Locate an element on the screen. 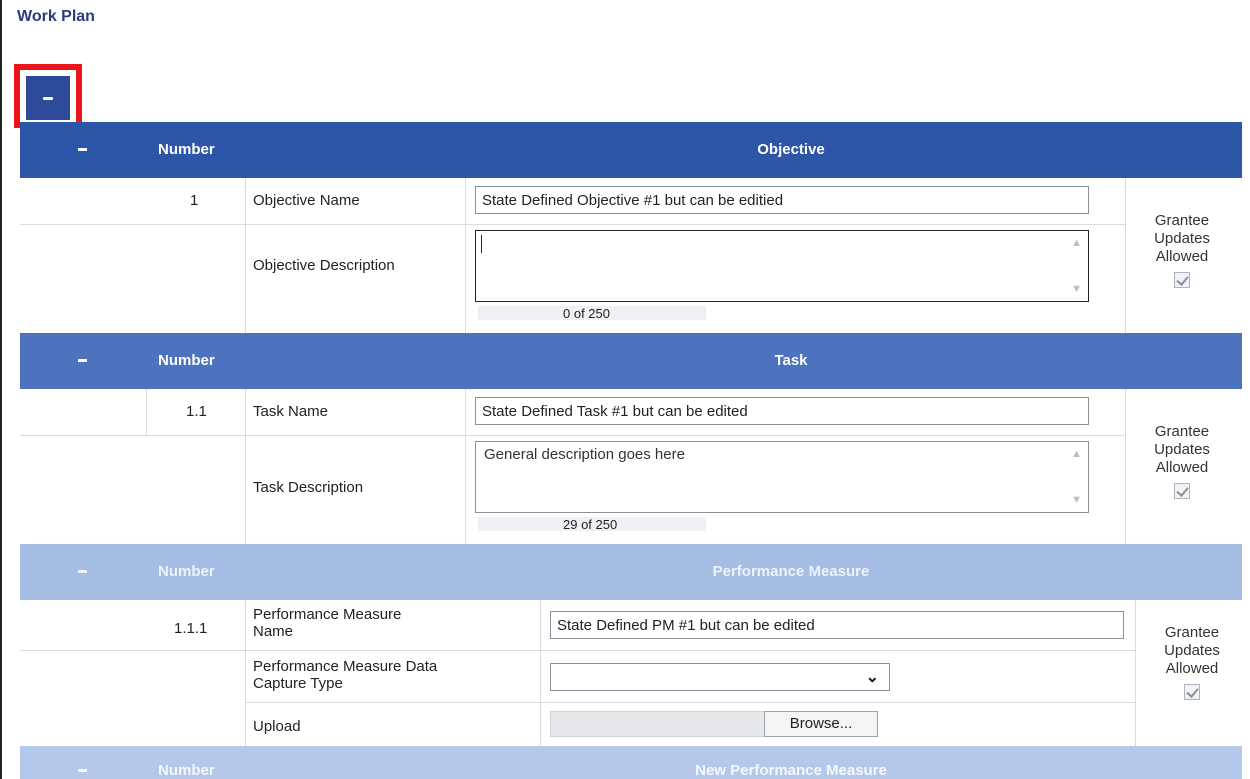 This screenshot has height=779, width=1250. capture-type-label: Performance Measure Data Capture Type is located at coordinates (345, 675).